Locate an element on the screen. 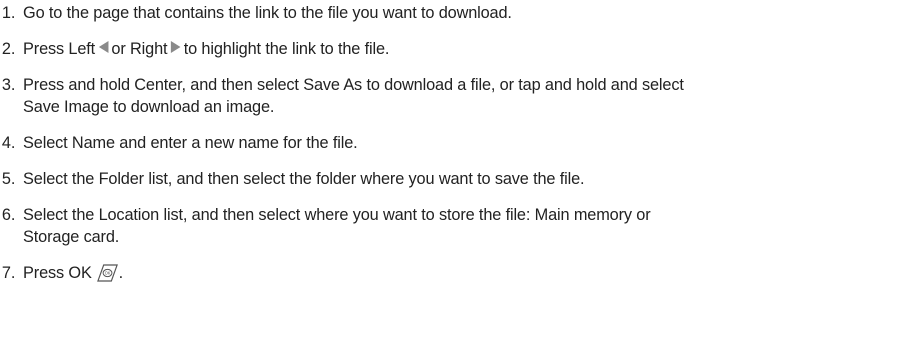 The image size is (916, 361). step-7: 7. Press OK OK . is located at coordinates (439, 275).